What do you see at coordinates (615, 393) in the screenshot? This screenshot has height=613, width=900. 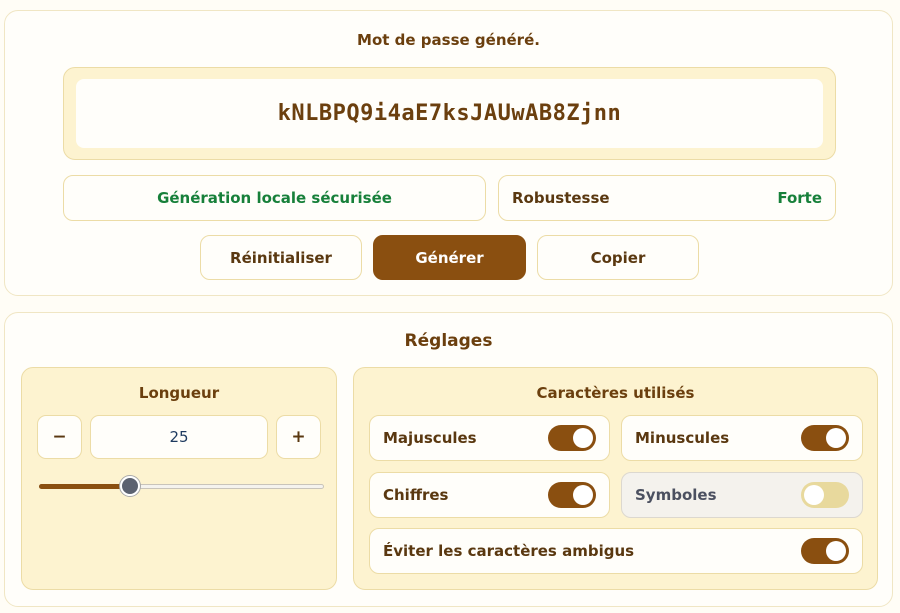 I see `characters-title: Caractères utilisés` at bounding box center [615, 393].